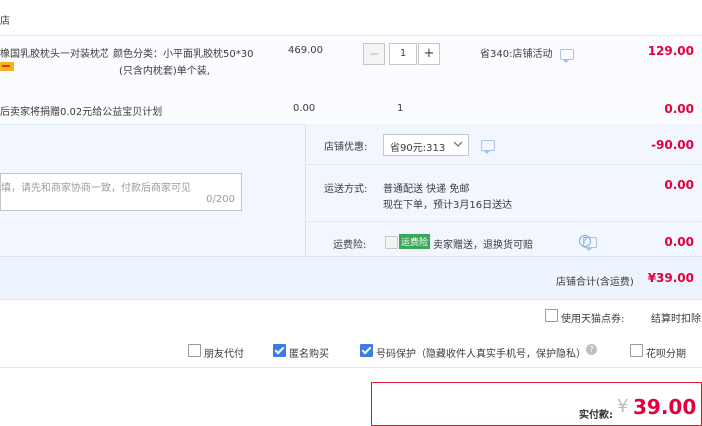  Describe the element at coordinates (679, 185) in the screenshot. I see `shipping-value: 0.00` at that location.